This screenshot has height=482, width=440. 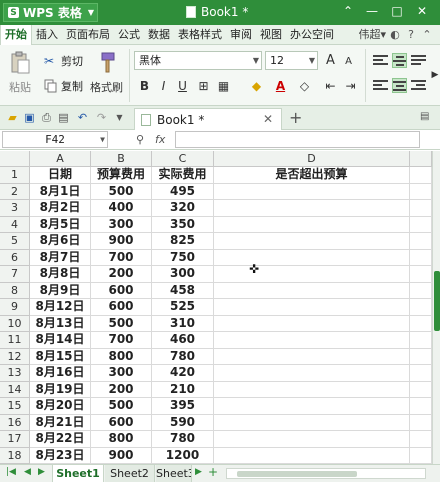 I want to click on row-header: 11, so click(x=15, y=340).